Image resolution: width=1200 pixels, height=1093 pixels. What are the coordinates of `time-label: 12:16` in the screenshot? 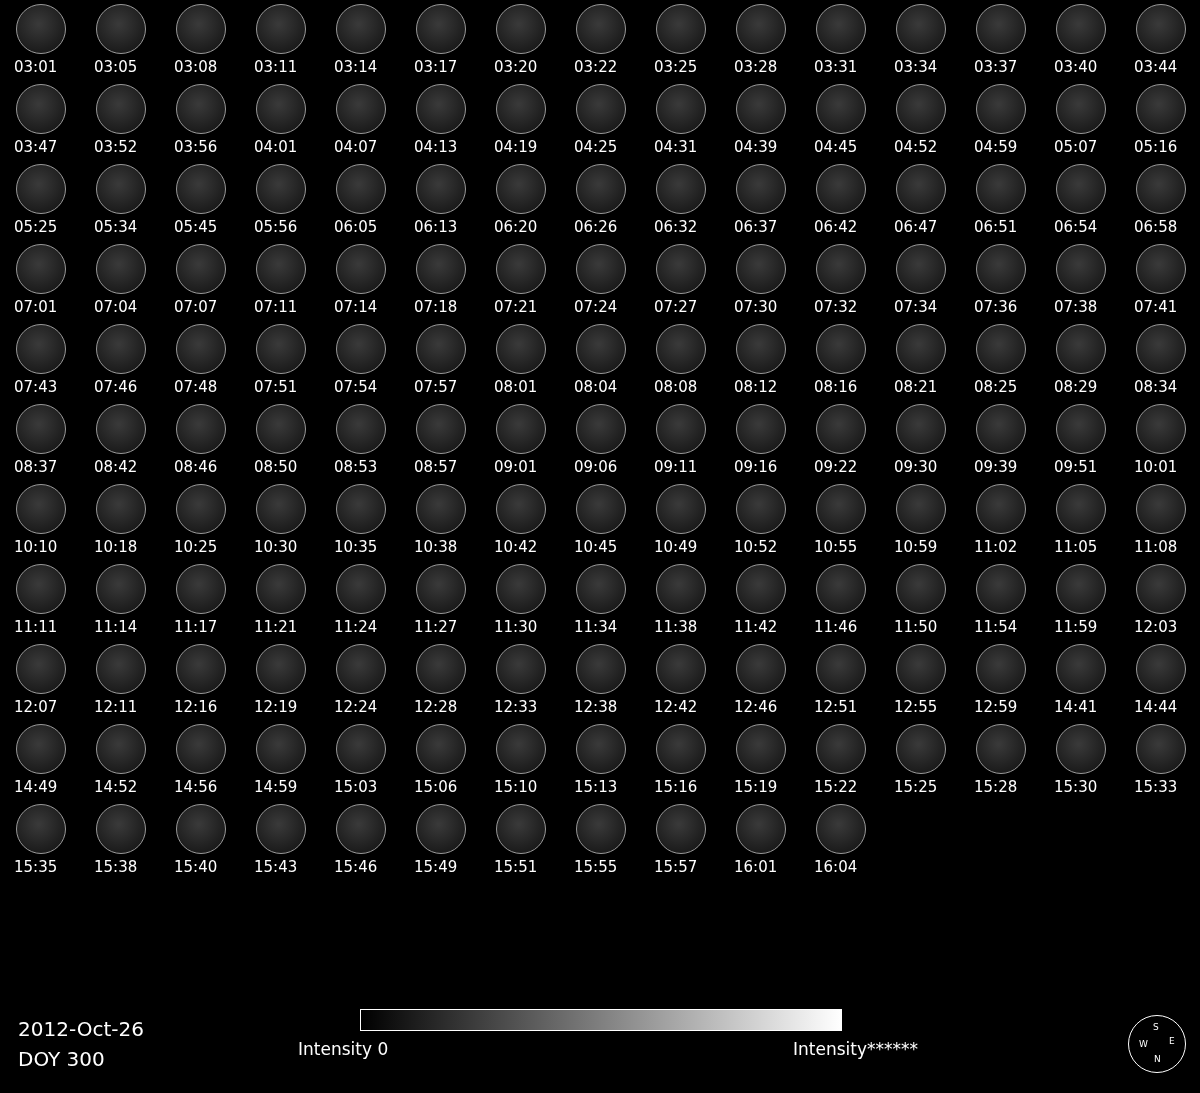 It's located at (196, 707).